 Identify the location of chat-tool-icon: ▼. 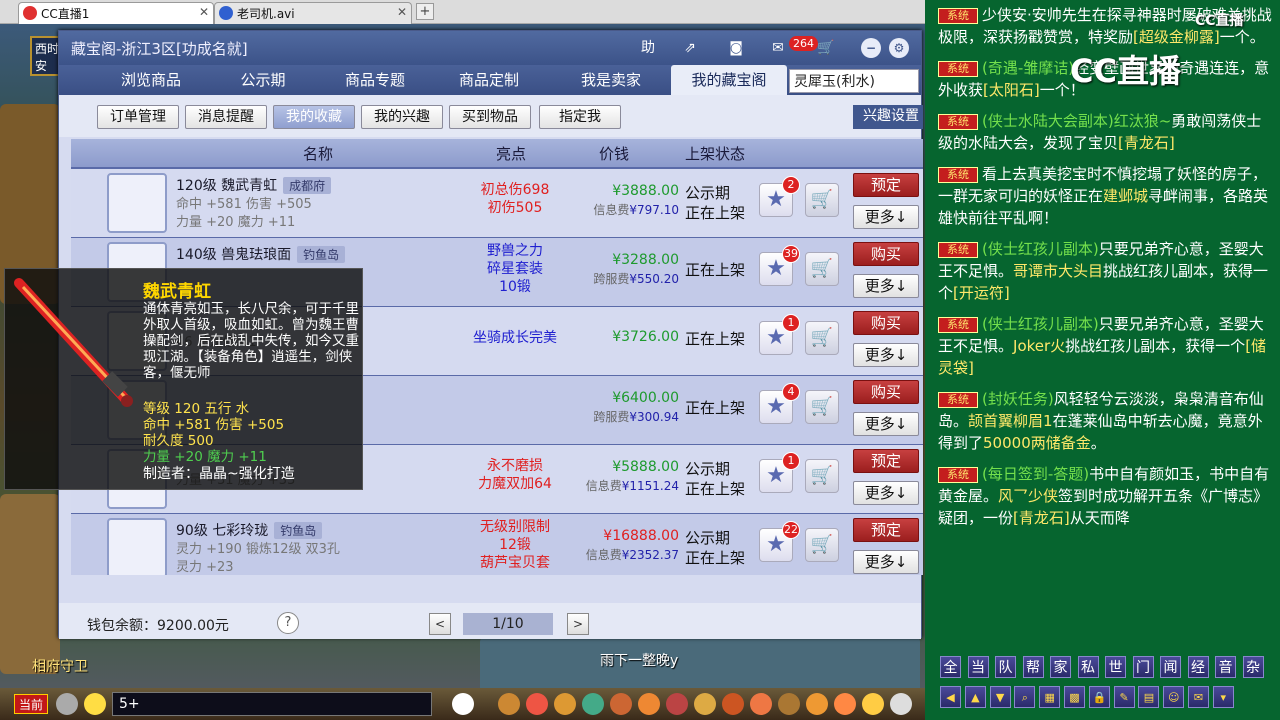
(1000, 697).